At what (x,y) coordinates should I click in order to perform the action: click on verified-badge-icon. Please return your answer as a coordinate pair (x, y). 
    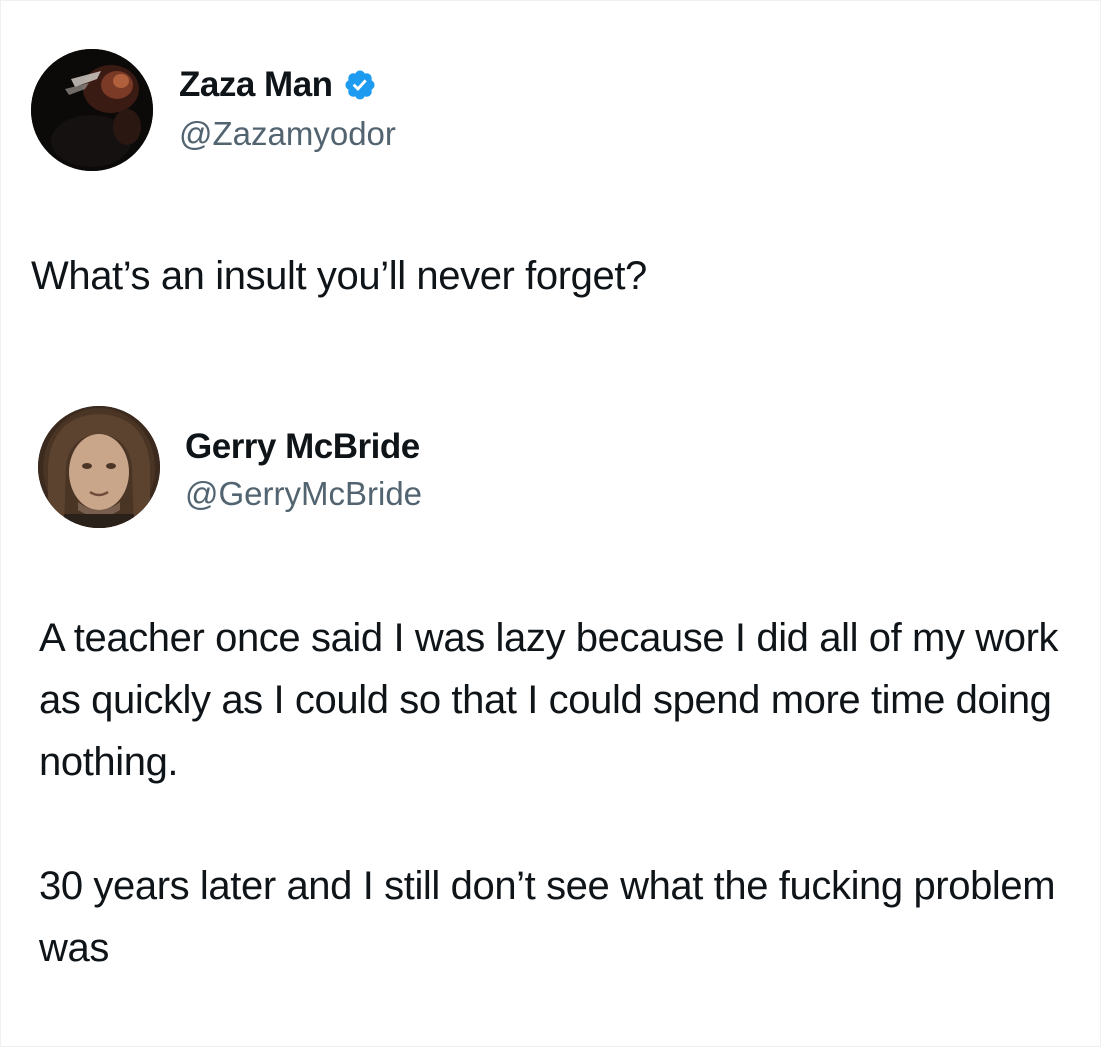
    Looking at the image, I should click on (360, 85).